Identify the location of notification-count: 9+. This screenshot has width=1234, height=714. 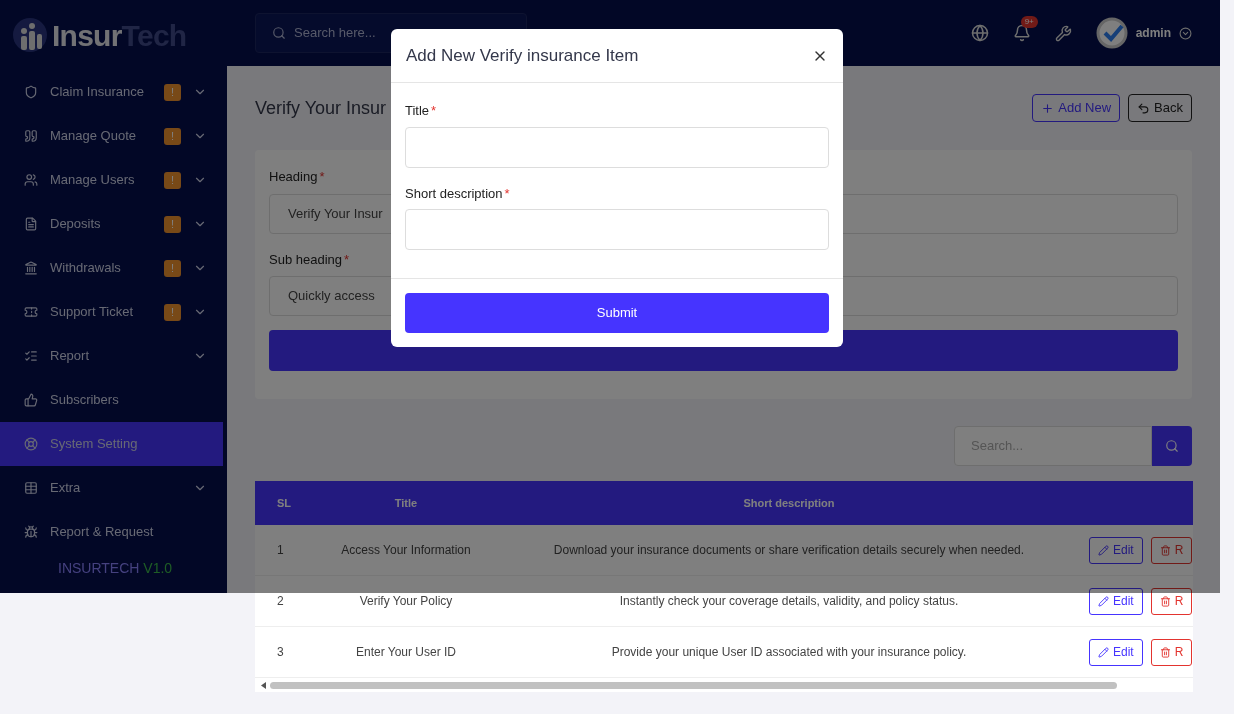
(1029, 22).